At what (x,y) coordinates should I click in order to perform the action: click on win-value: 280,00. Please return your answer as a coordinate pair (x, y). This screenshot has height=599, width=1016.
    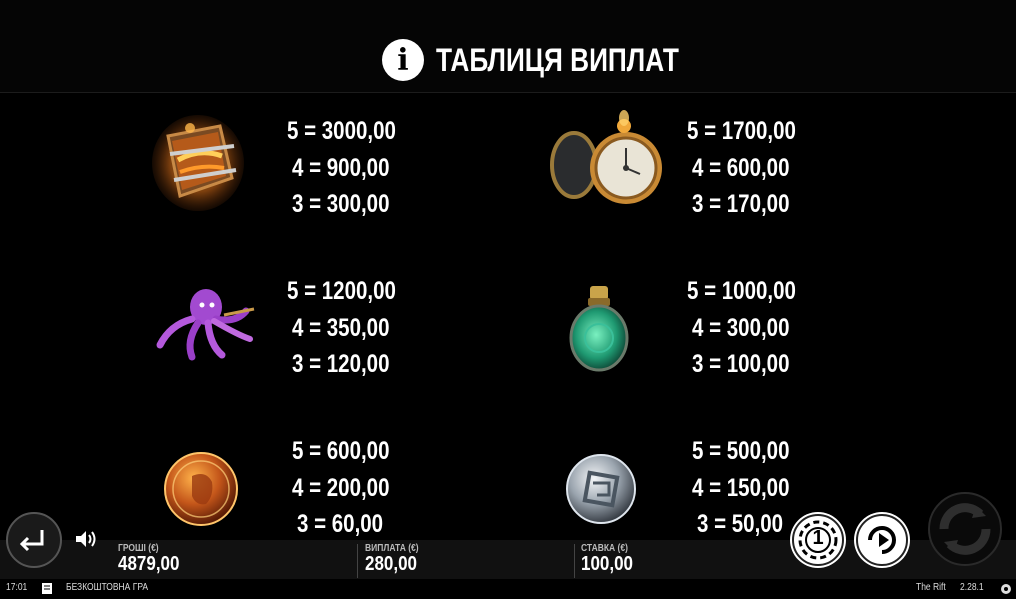
    Looking at the image, I should click on (391, 564).